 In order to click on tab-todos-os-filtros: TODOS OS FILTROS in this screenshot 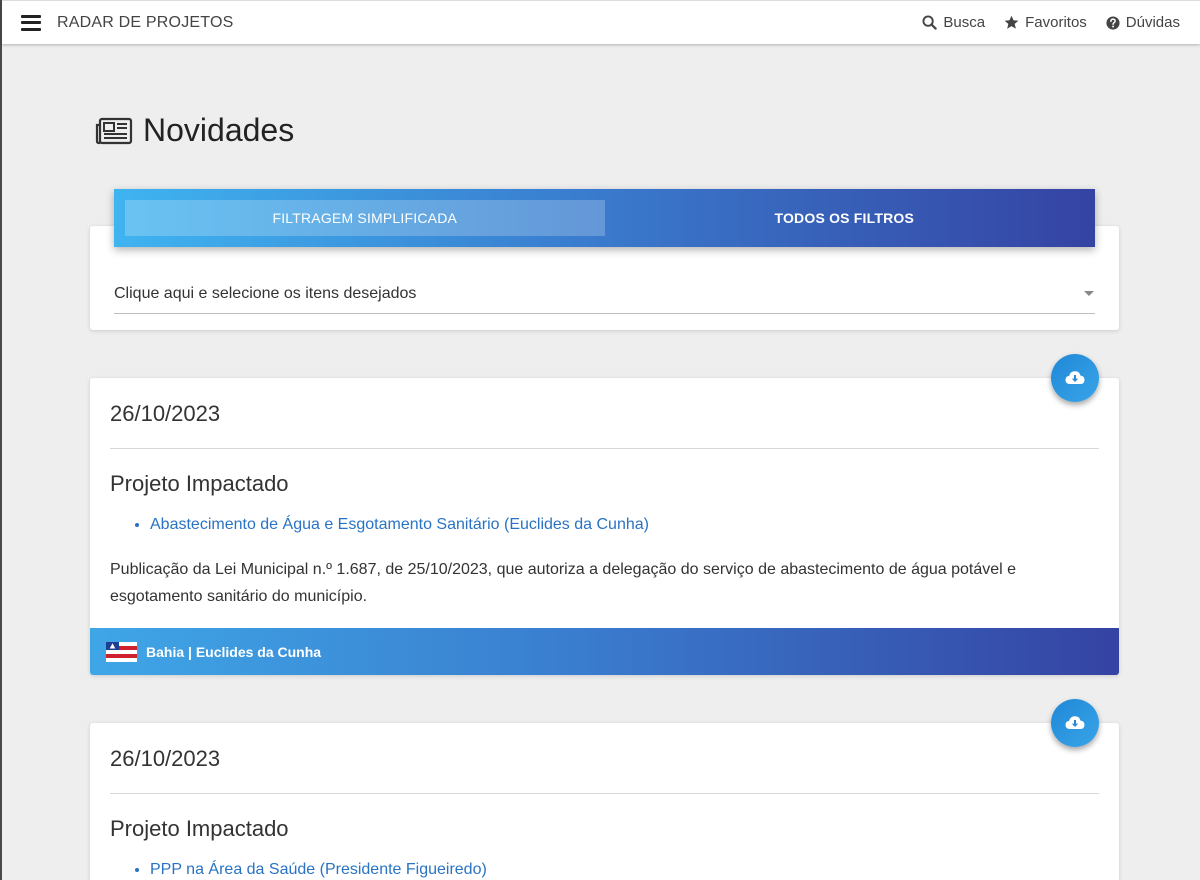, I will do `click(845, 218)`.